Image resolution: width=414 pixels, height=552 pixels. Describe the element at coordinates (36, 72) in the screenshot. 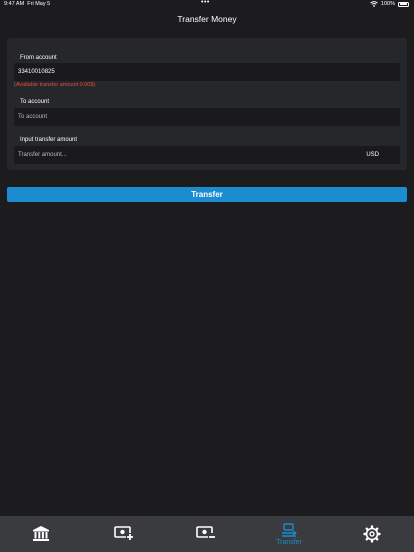

I see `from-account-value: 33410010825` at that location.